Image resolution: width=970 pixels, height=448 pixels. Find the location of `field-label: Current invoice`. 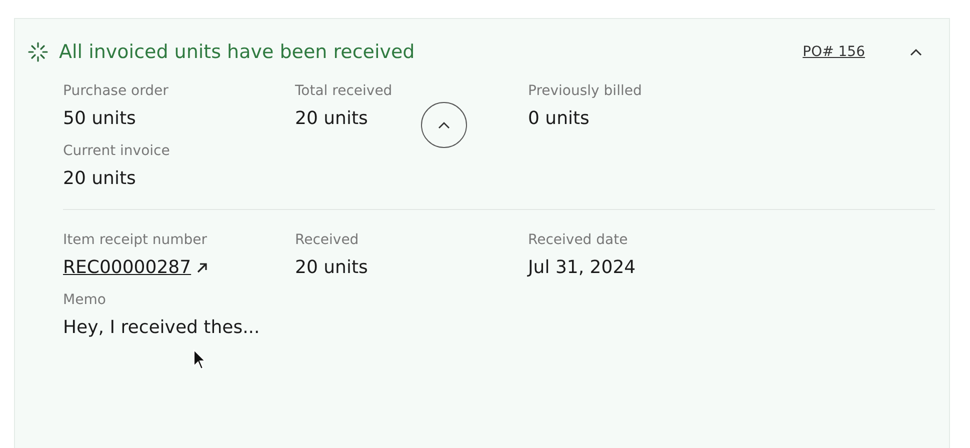

field-label: Current invoice is located at coordinates (116, 151).